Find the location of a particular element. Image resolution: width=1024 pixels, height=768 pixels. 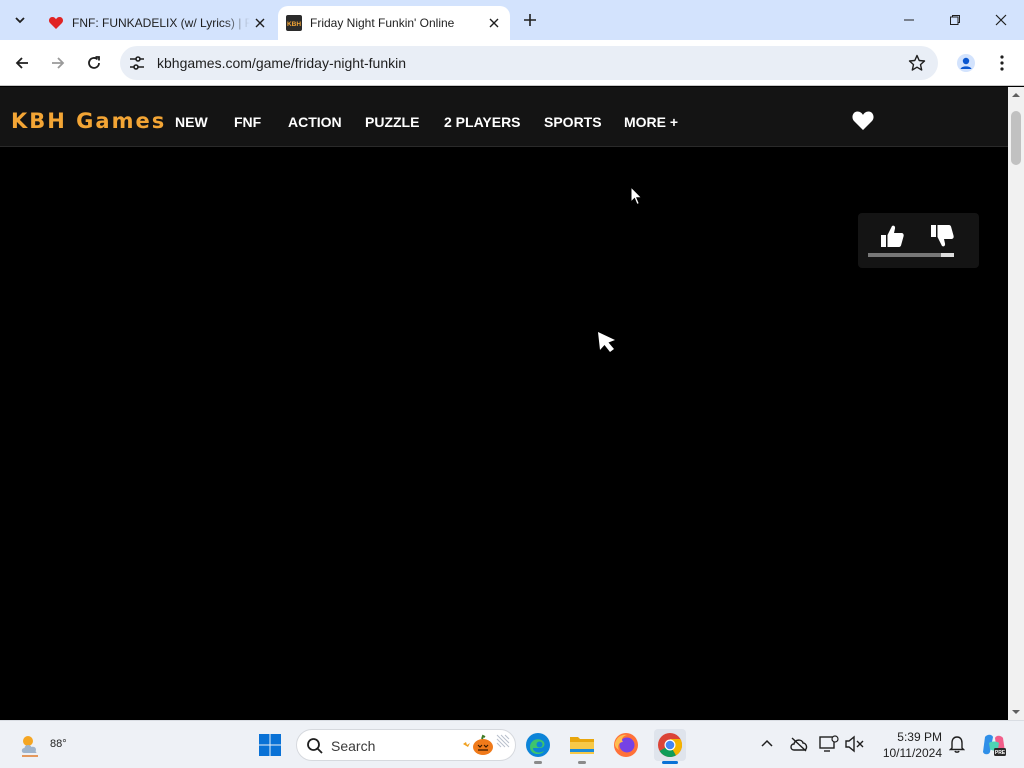

clock-time: 5:39 PM is located at coordinates (919, 737).